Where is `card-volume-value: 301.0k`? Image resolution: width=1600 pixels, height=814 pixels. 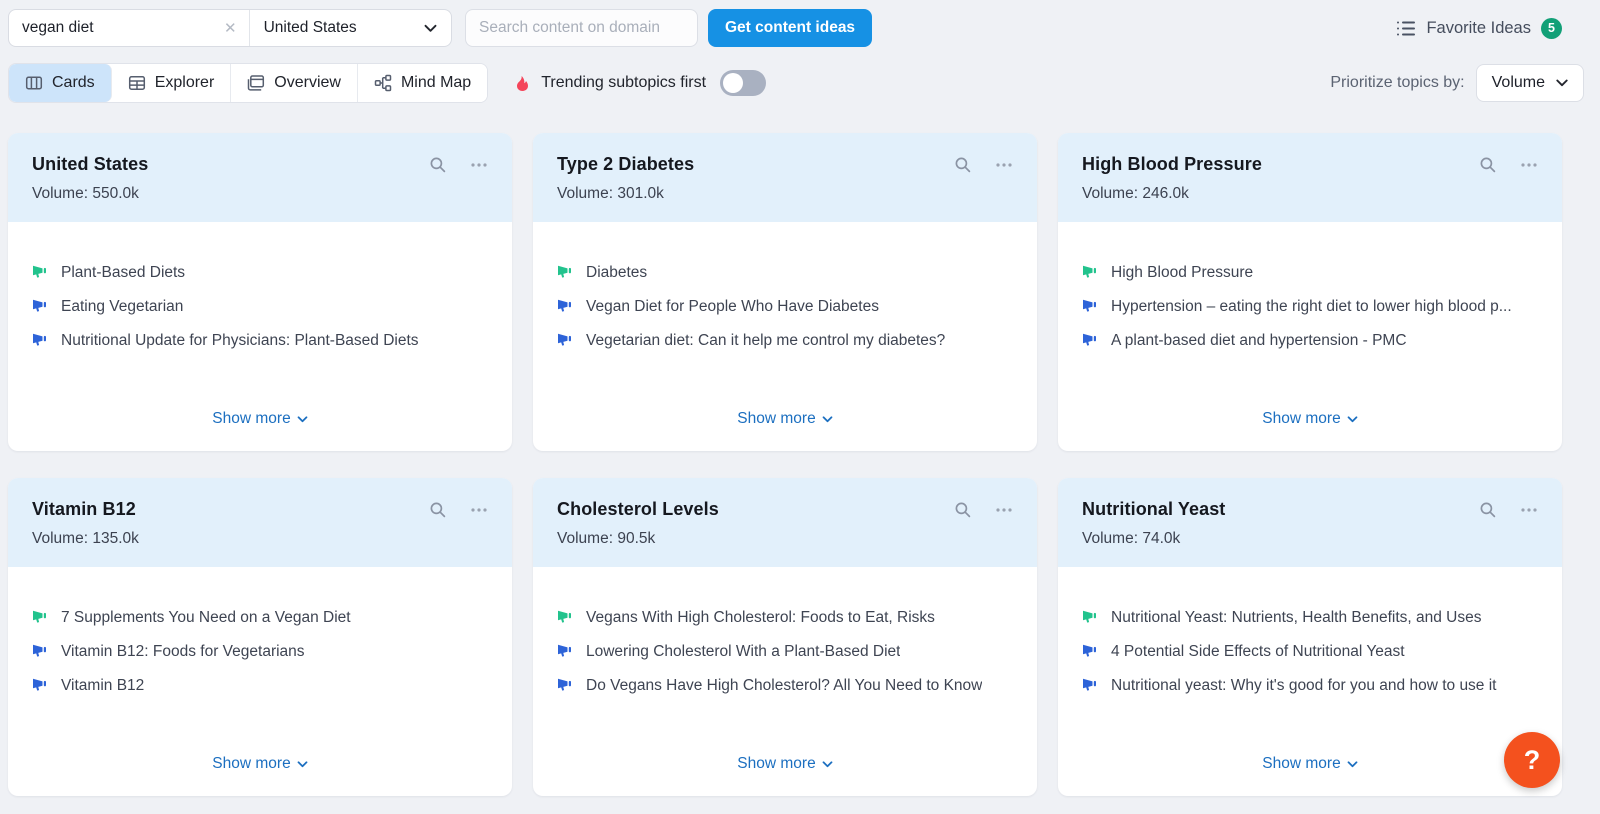
card-volume-value: 301.0k is located at coordinates (640, 193).